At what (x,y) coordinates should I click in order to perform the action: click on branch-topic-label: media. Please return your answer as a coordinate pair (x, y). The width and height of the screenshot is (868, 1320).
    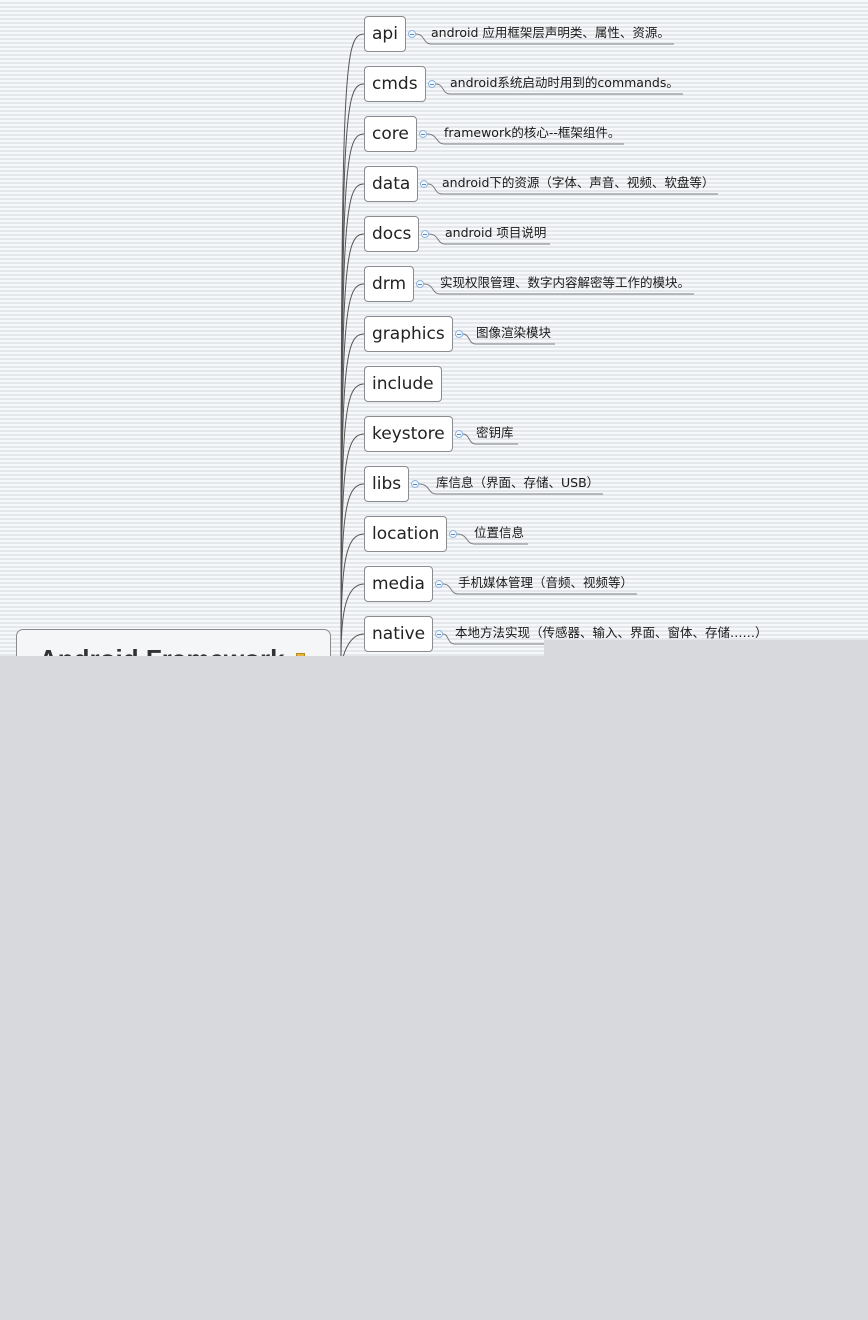
    Looking at the image, I should click on (398, 584).